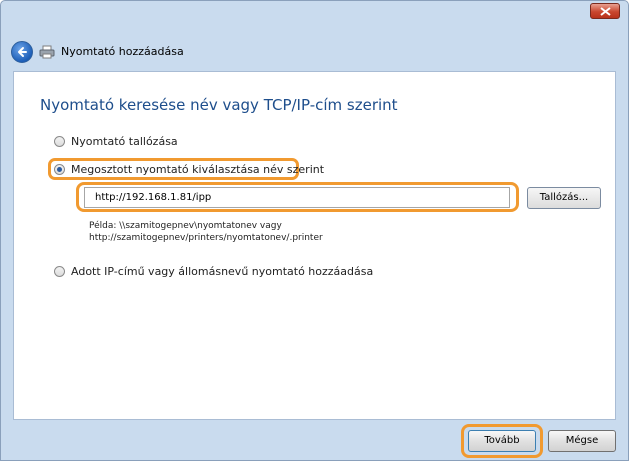 Image resolution: width=629 pixels, height=461 pixels. Describe the element at coordinates (502, 441) in the screenshot. I see `next-button: Tovább` at that location.